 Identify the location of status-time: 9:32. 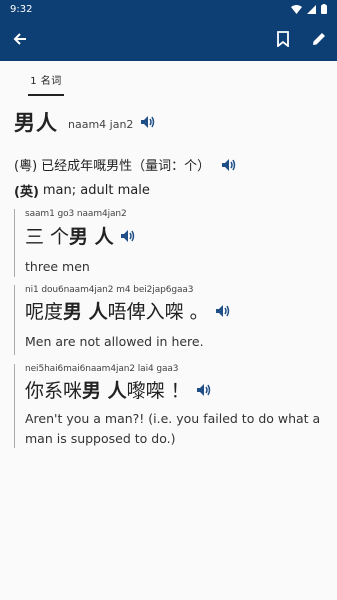
(21, 9).